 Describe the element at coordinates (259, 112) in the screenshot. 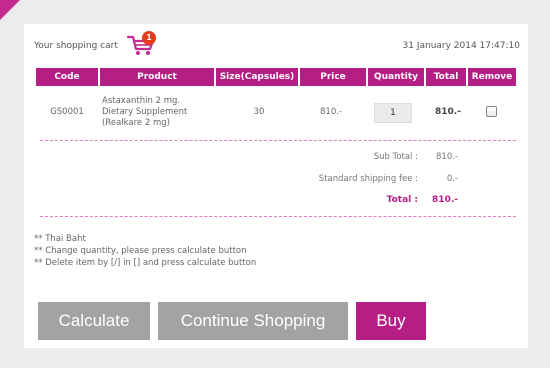

I see `product-size: 30` at that location.